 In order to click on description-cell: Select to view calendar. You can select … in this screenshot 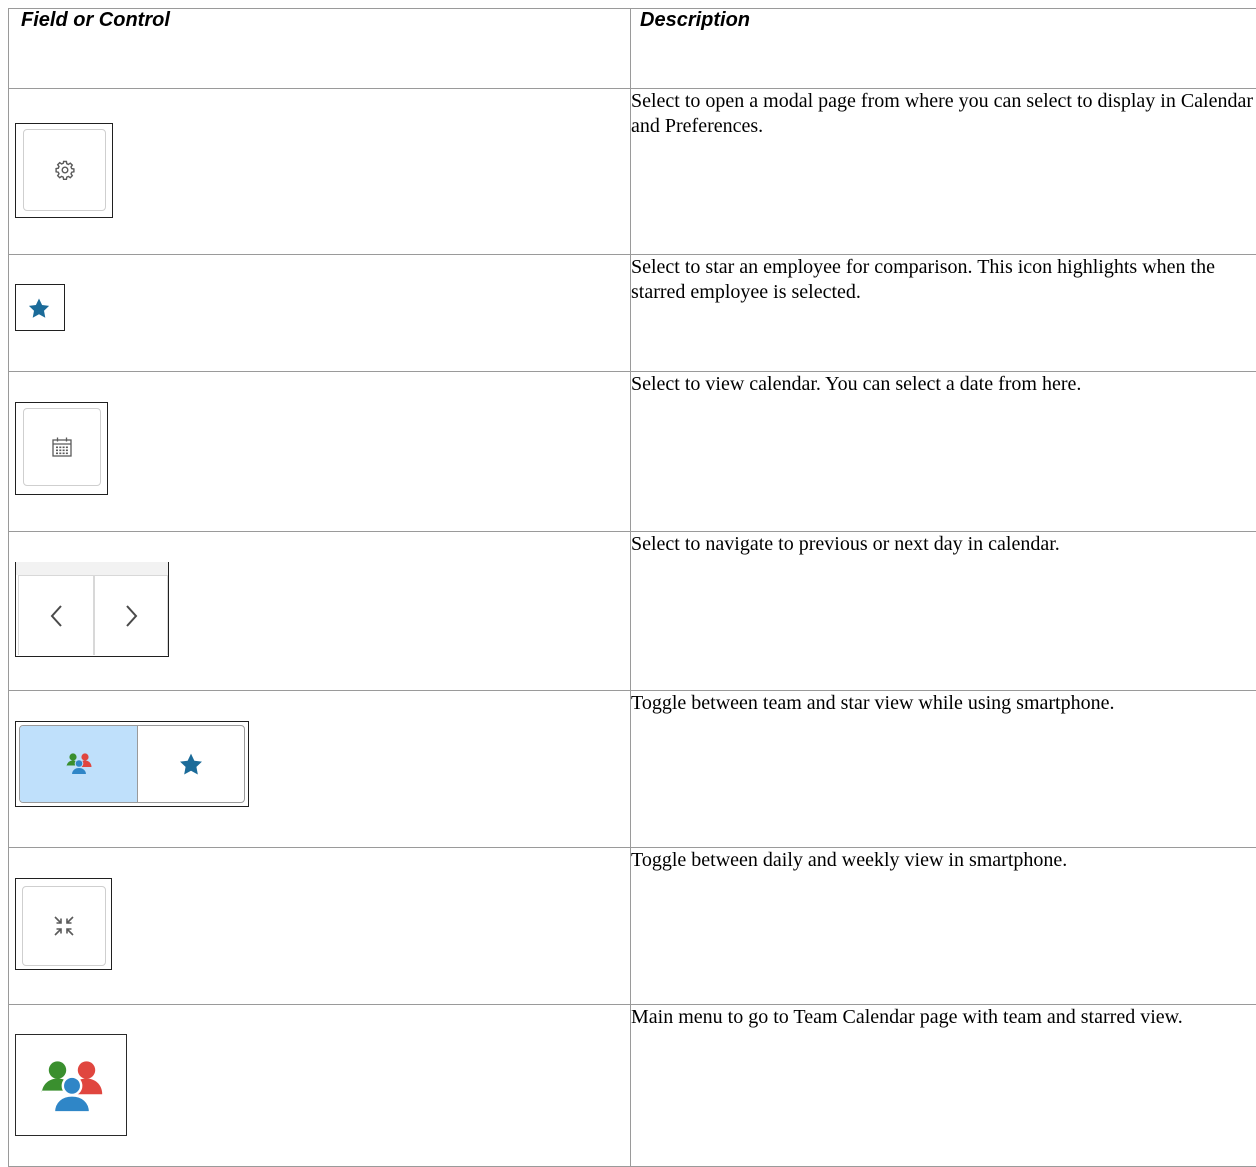, I will do `click(943, 452)`.